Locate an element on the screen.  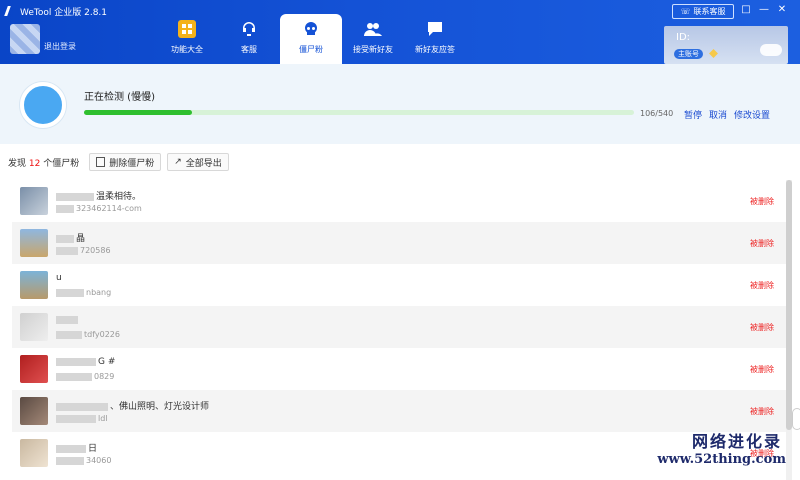
found-suffix: 个僵尸粉 is located at coordinates (61, 163).